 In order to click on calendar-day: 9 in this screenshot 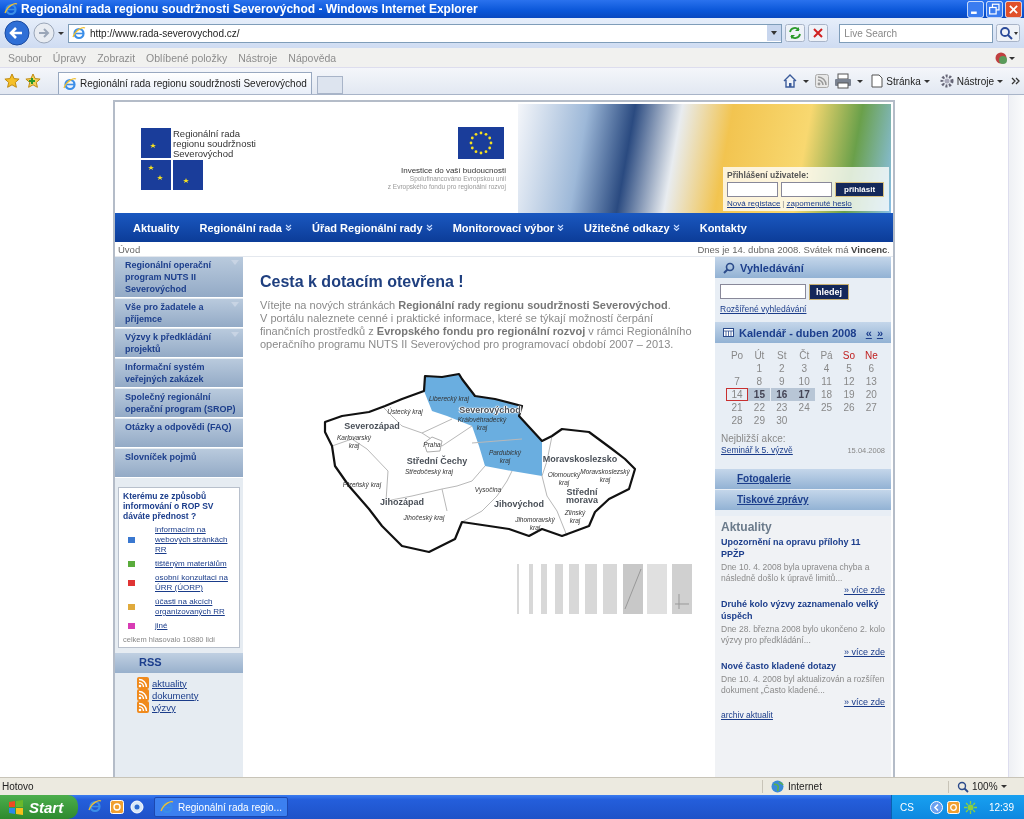, I will do `click(781, 381)`.